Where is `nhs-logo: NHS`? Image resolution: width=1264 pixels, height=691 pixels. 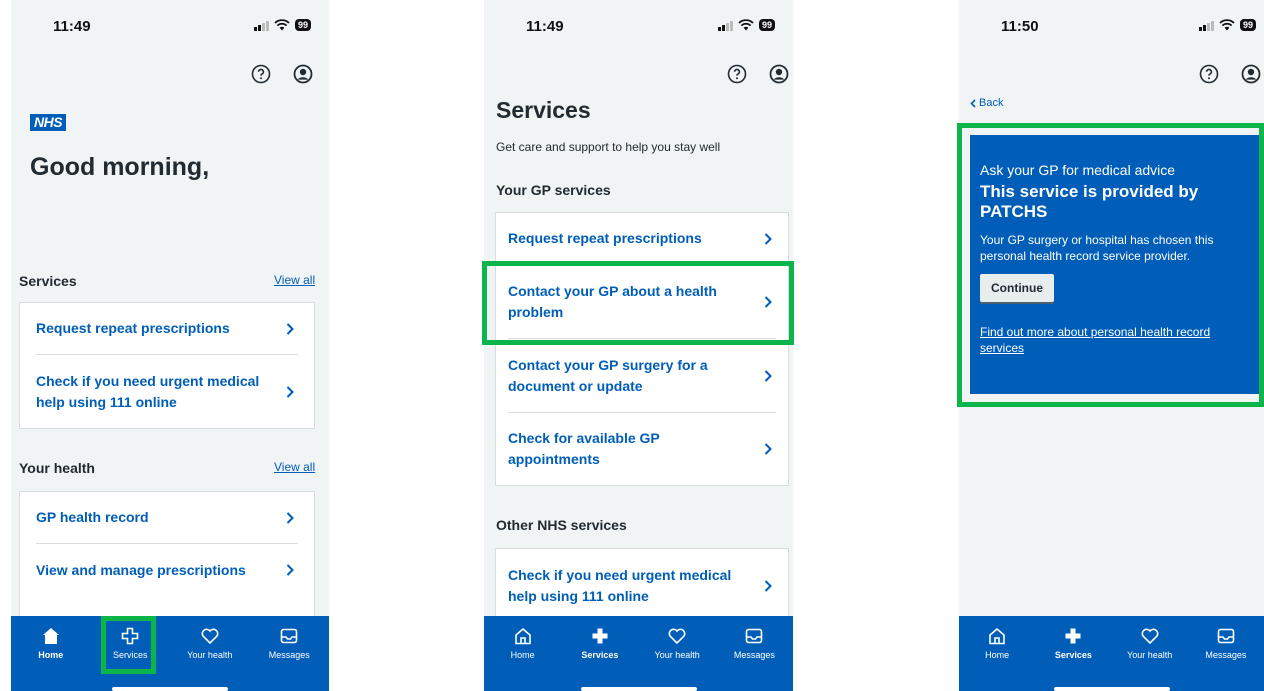
nhs-logo: NHS is located at coordinates (48, 122).